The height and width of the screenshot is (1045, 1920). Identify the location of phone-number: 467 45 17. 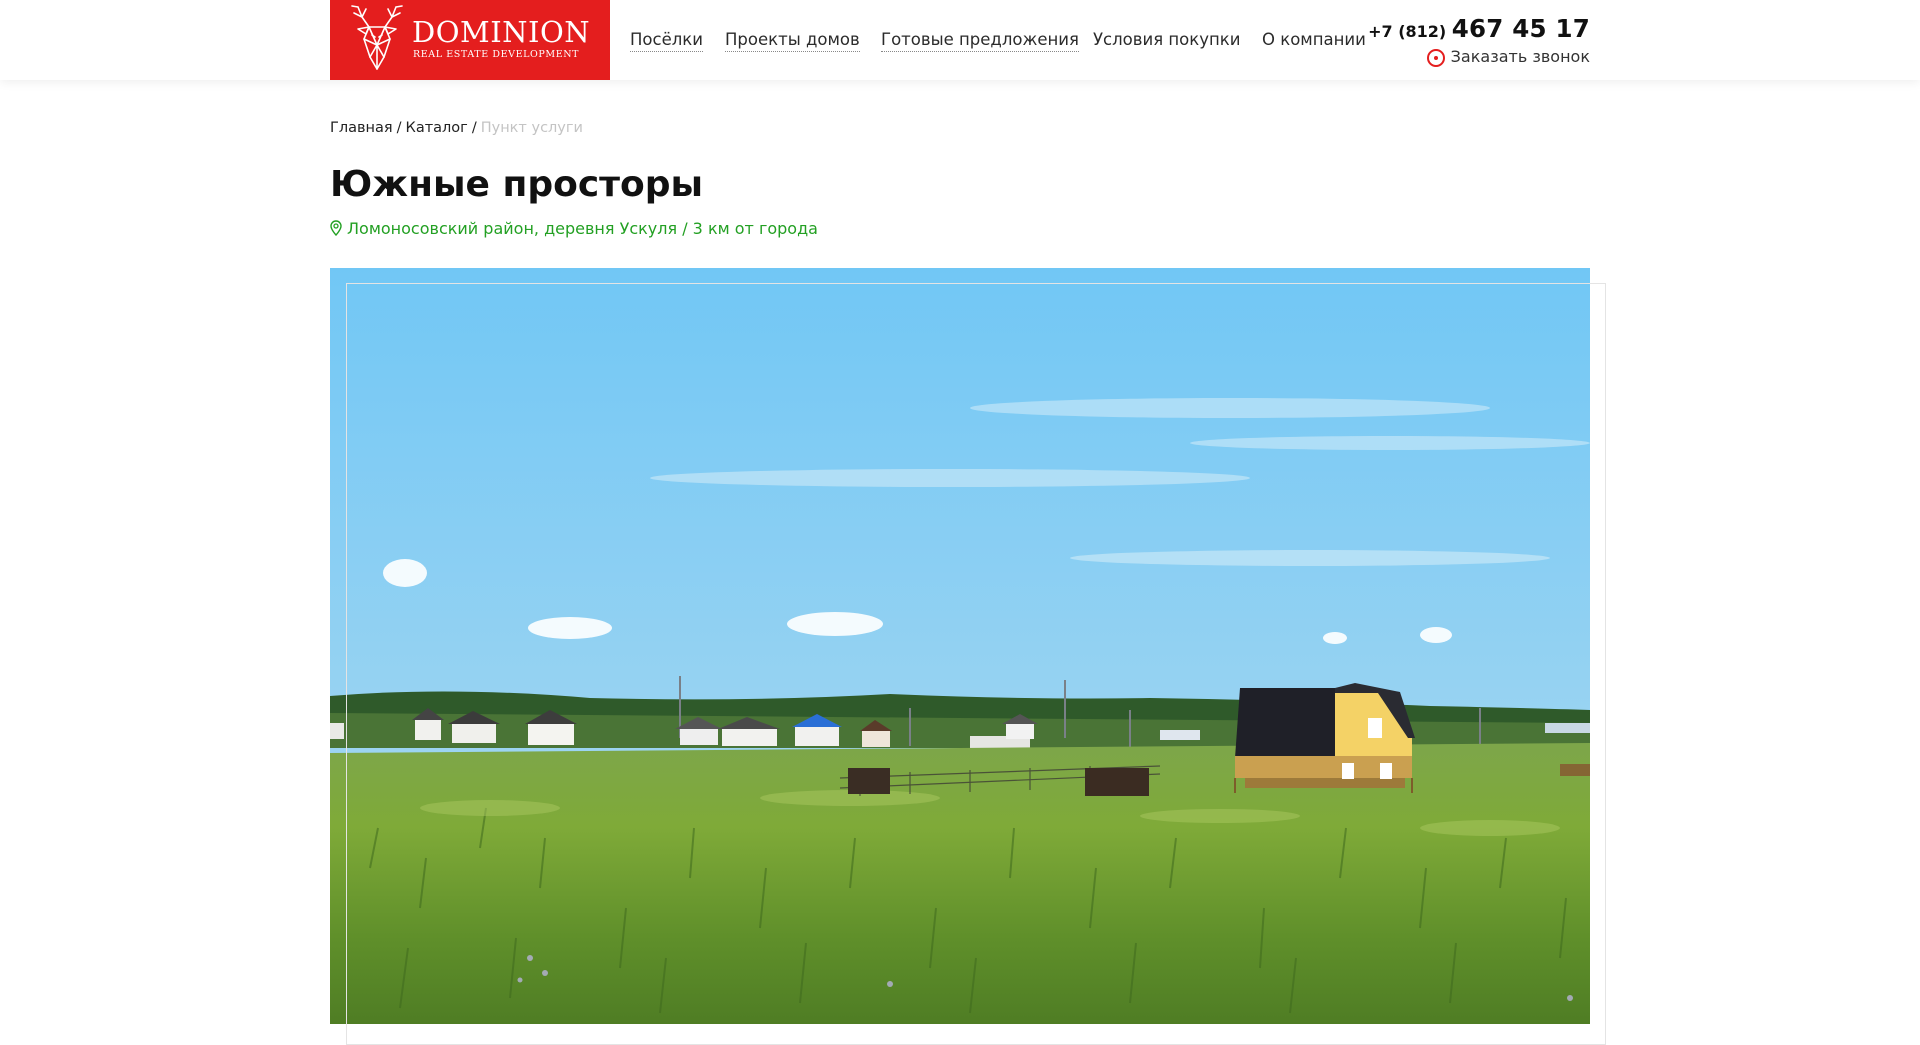
(1520, 28).